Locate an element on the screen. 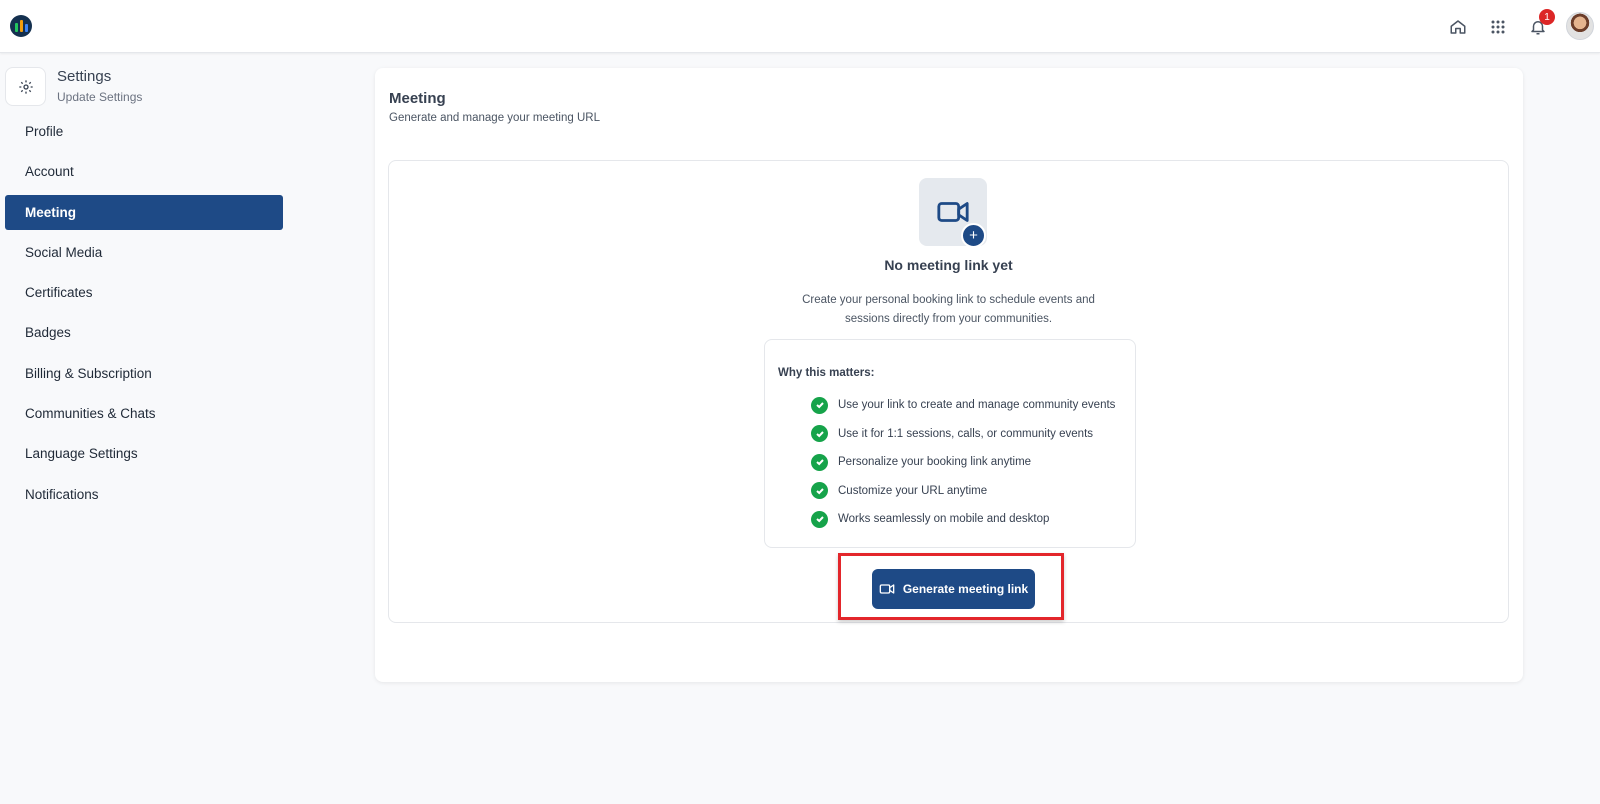  notification-count-badge: 1 is located at coordinates (1547, 17).